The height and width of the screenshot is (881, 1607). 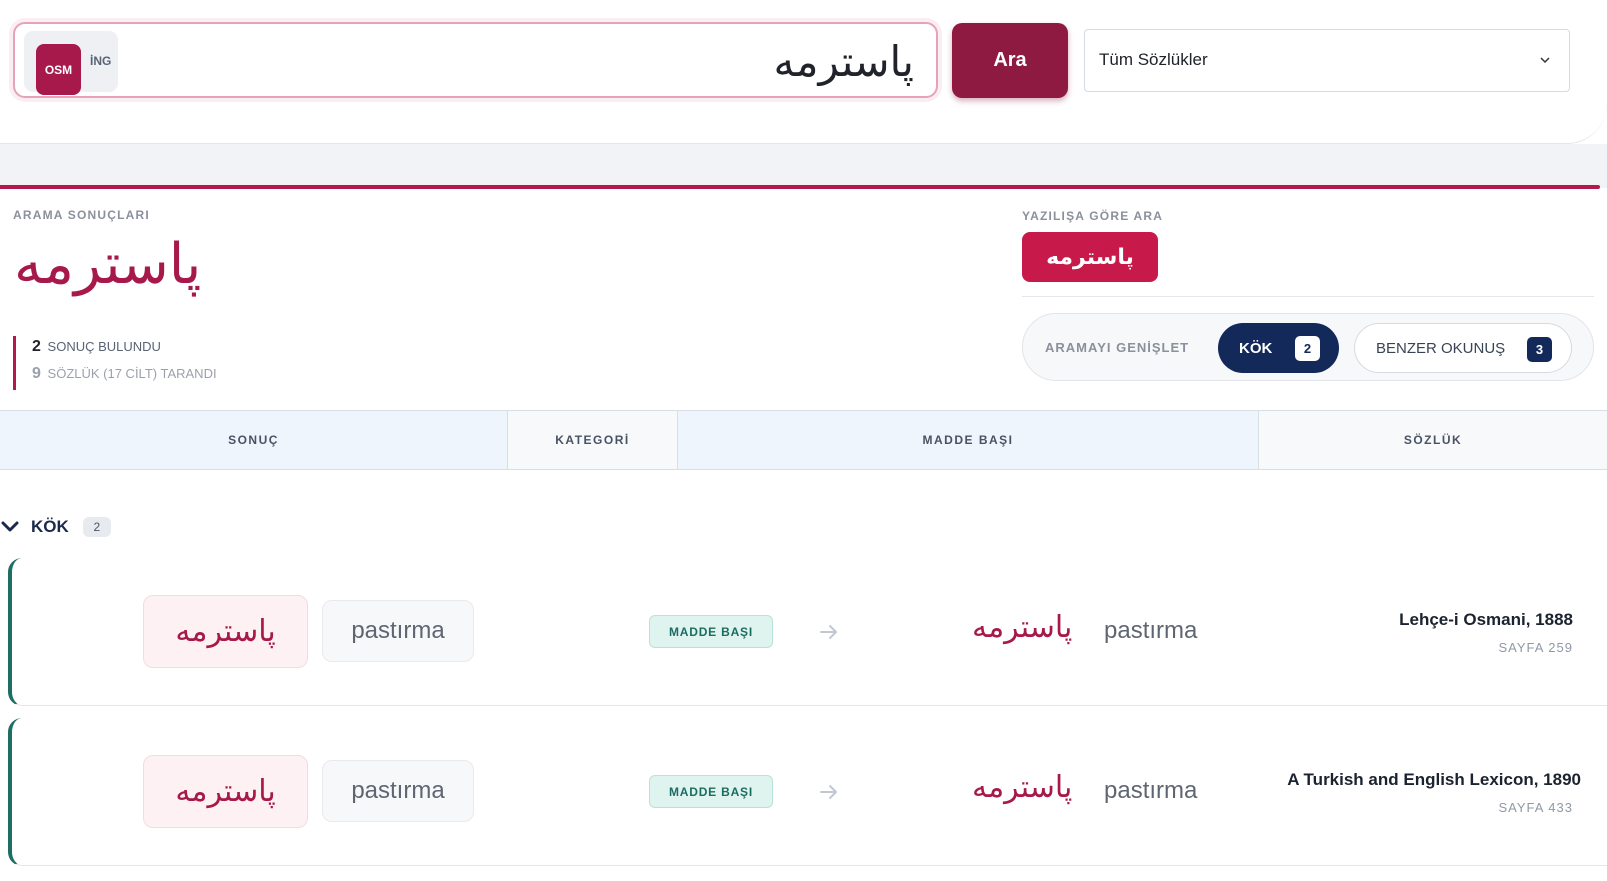 I want to click on accent-divider, so click(x=800, y=187).